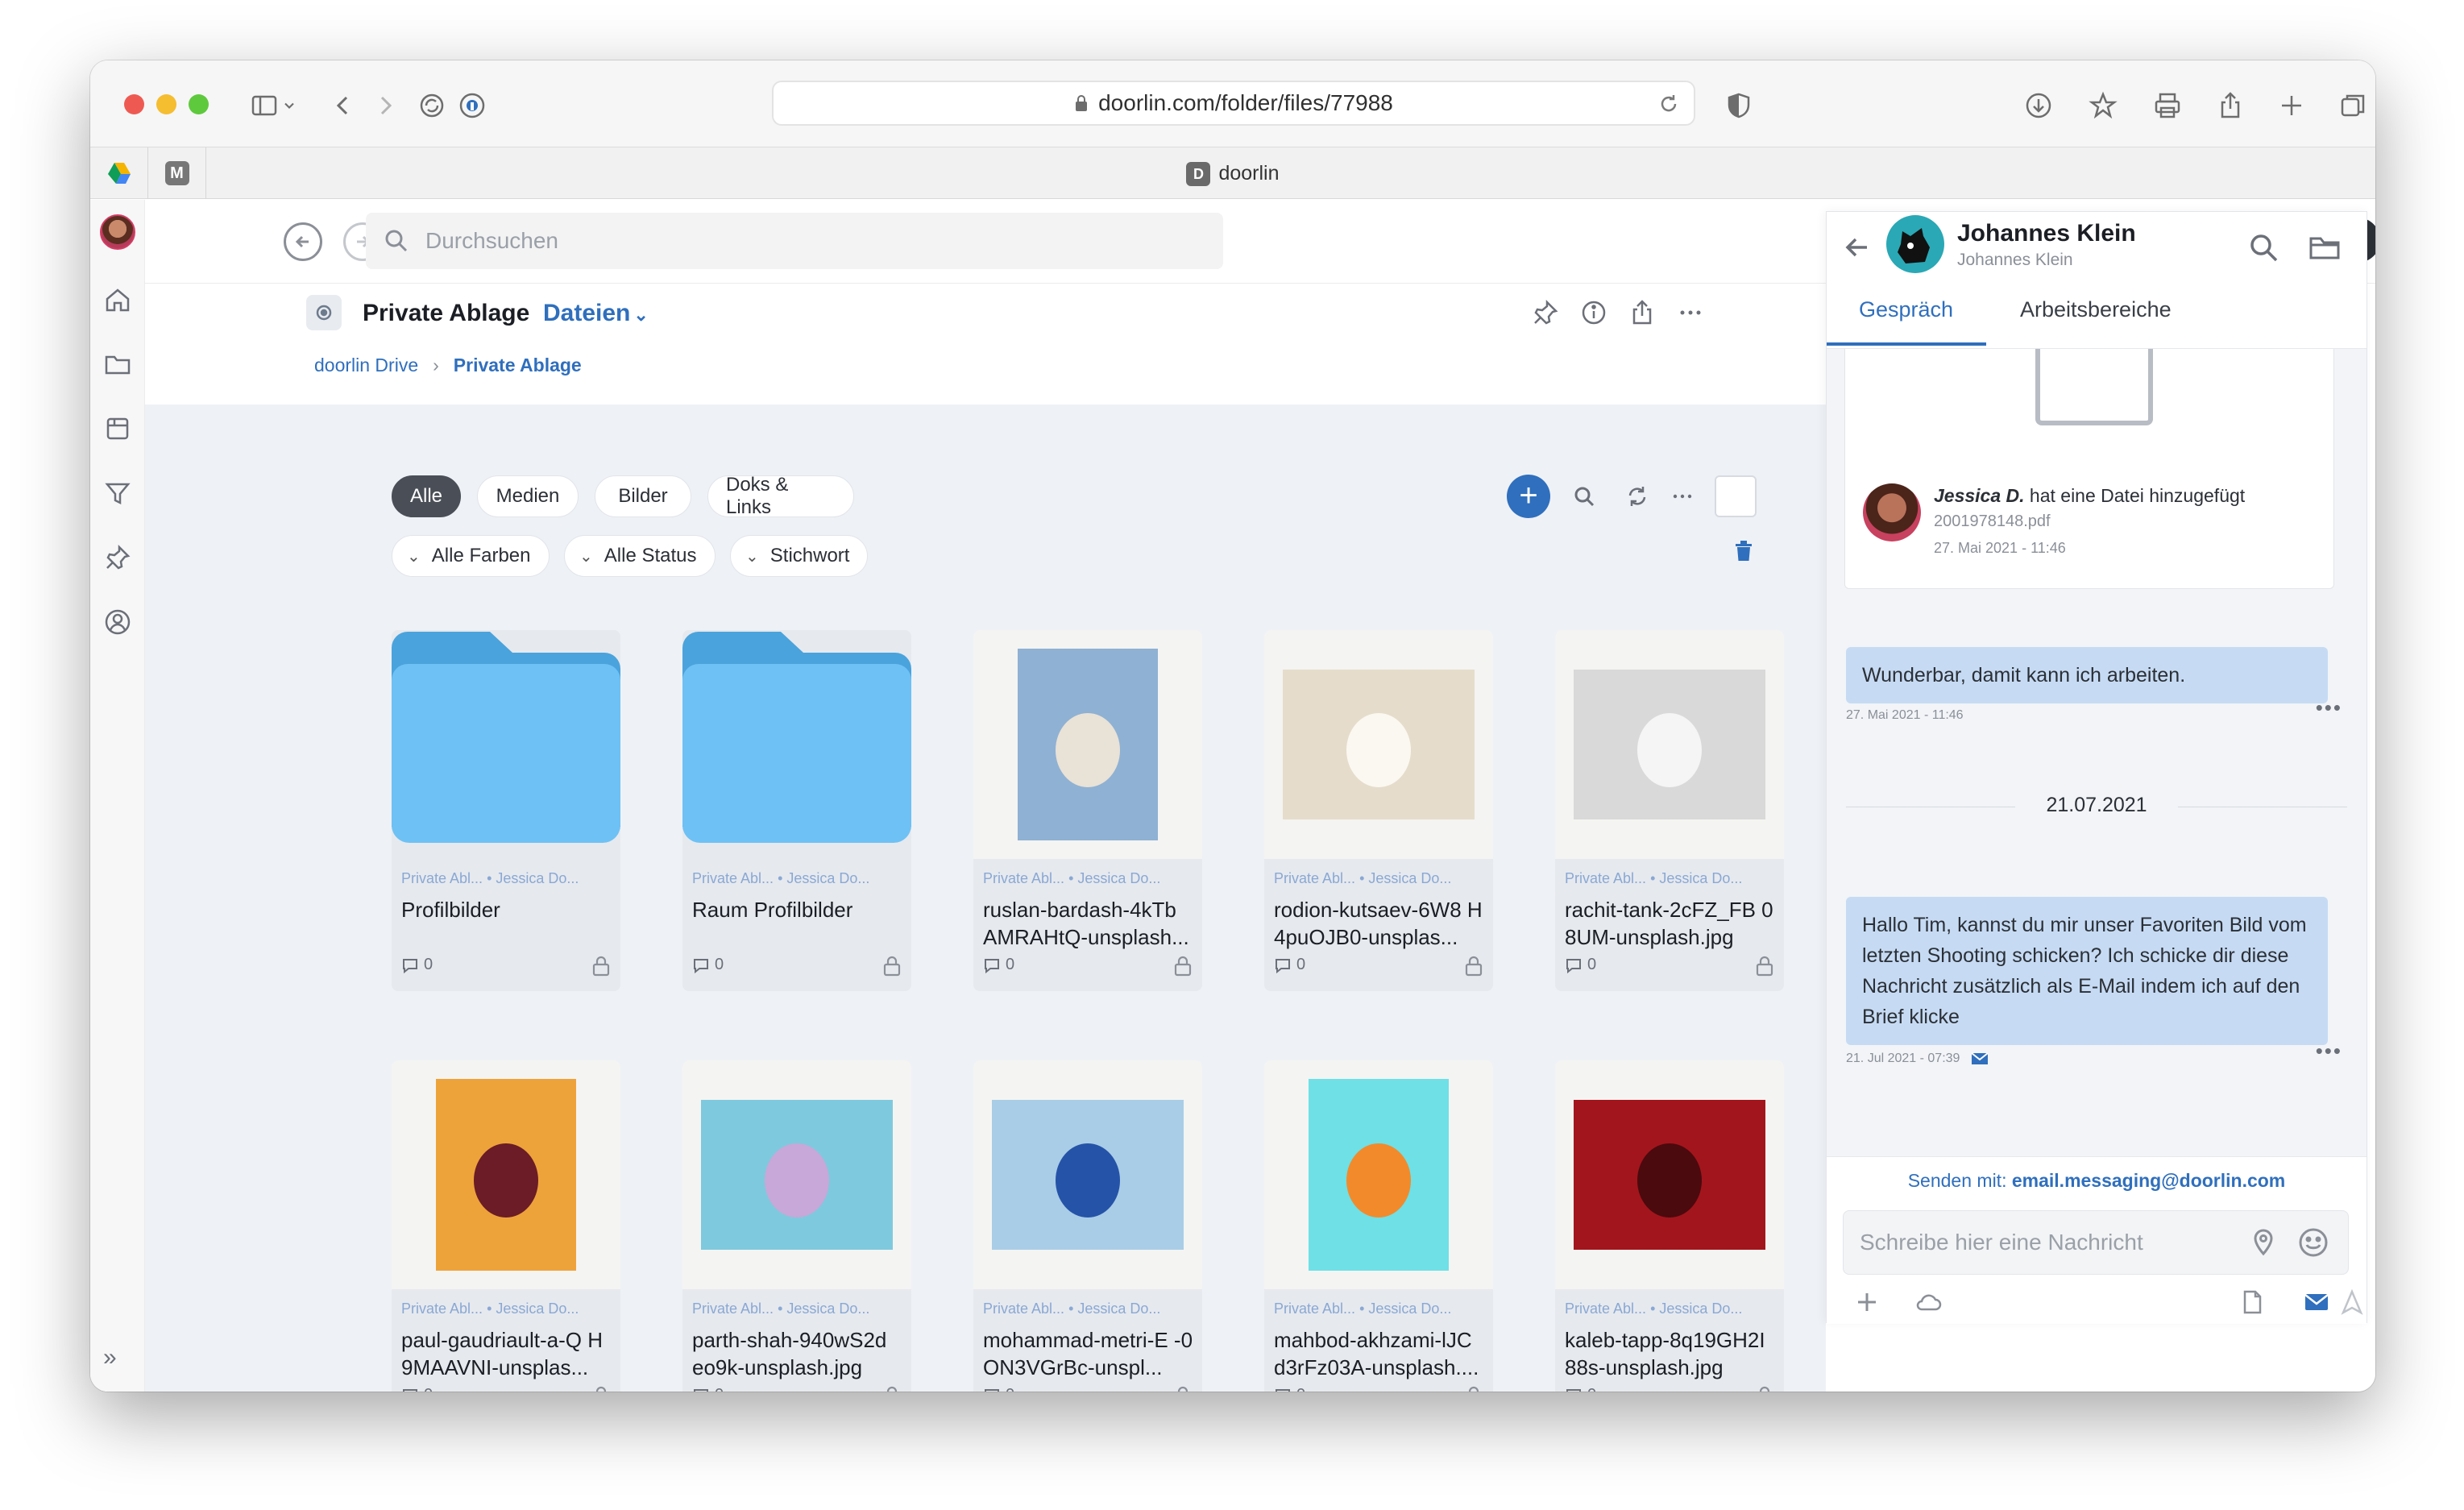 This screenshot has width=2464, height=1510. Describe the element at coordinates (1915, 244) in the screenshot. I see `contact-avatar` at that location.